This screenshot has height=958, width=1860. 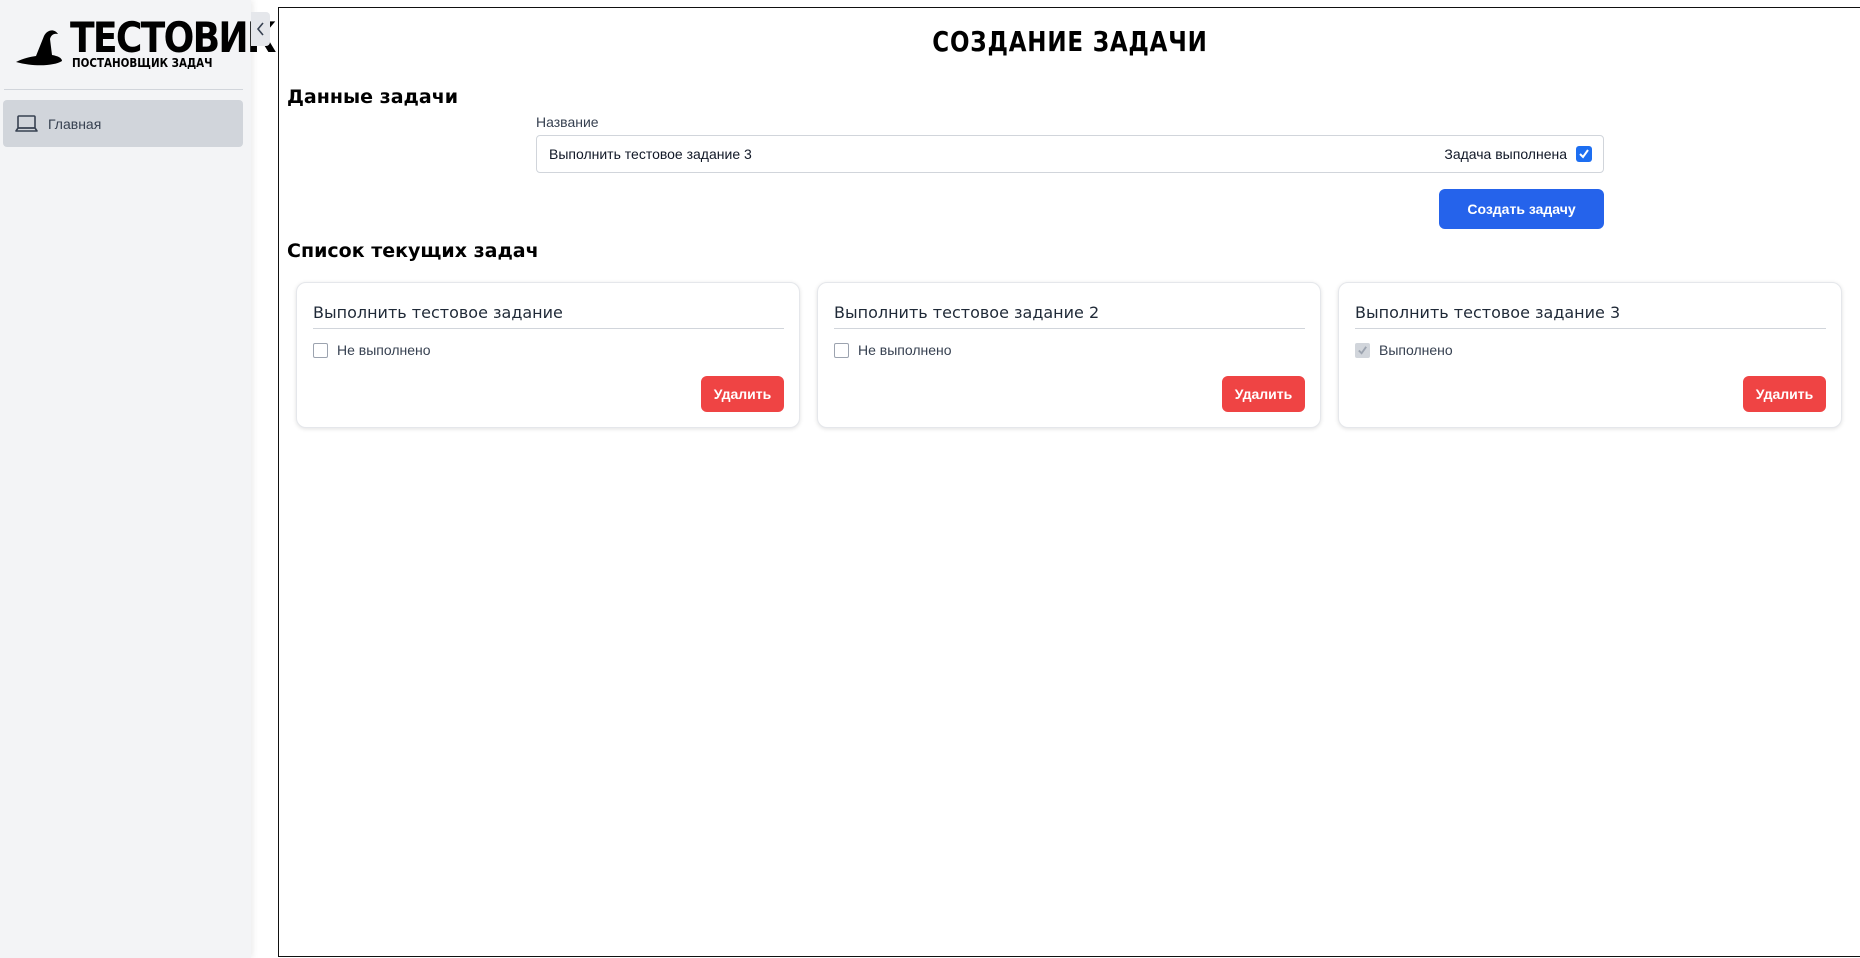 I want to click on logo: ТЕСТОВИК ПОСТАНОВЩИК ЗАДАЧ, so click(x=145, y=45).